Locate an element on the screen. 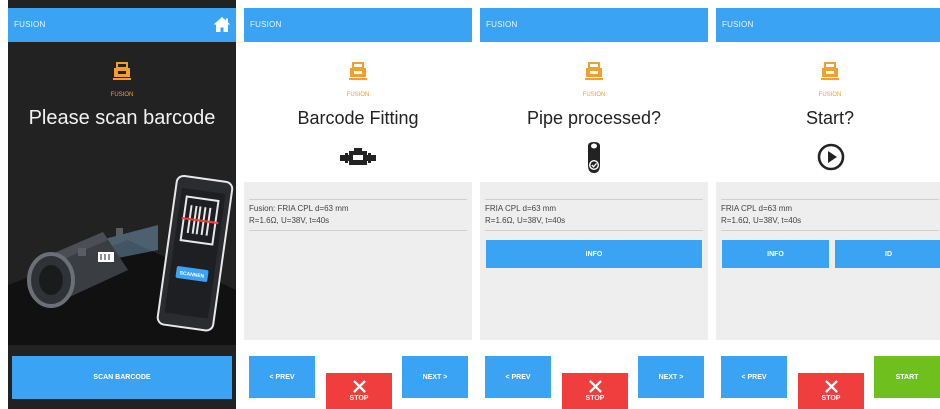 This screenshot has width=940, height=409. scan-illustration: SCANNEN is located at coordinates (122, 259).